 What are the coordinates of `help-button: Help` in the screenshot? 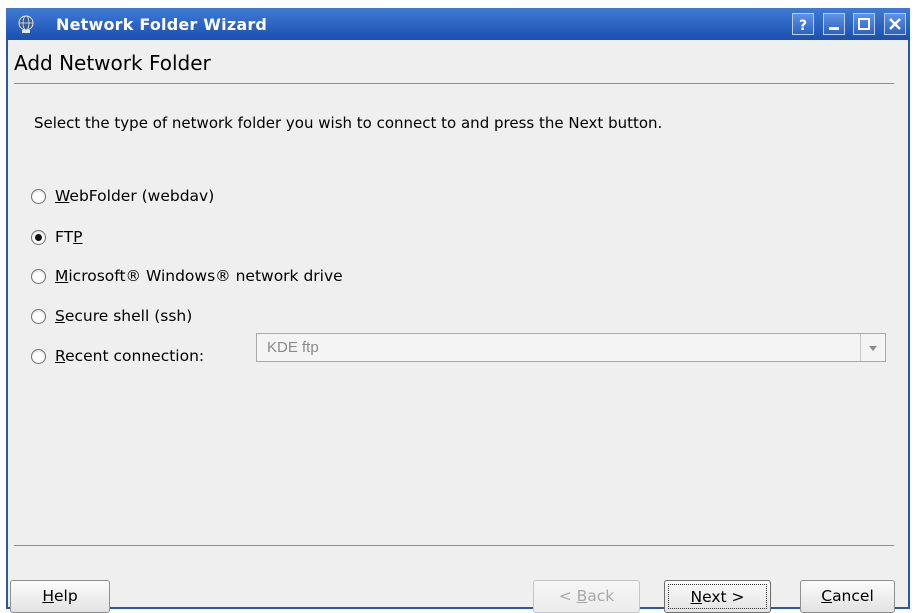 It's located at (60, 596).